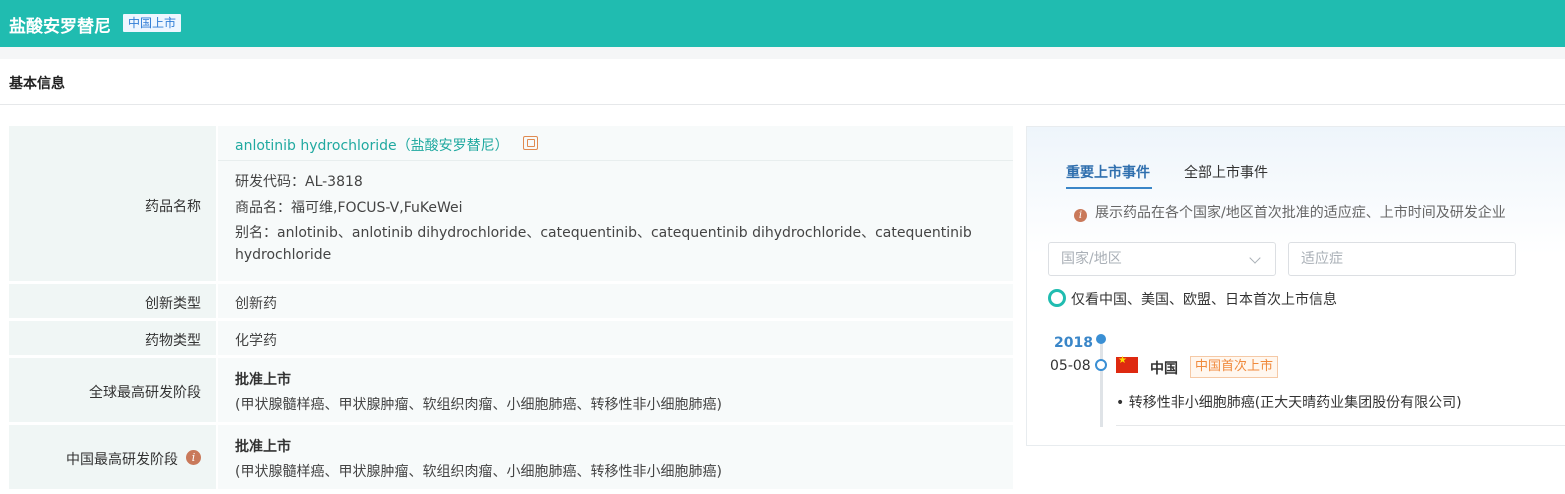 This screenshot has width=1565, height=494. What do you see at coordinates (1234, 367) in the screenshot?
I see `first-market-badge: 中国首次上市` at bounding box center [1234, 367].